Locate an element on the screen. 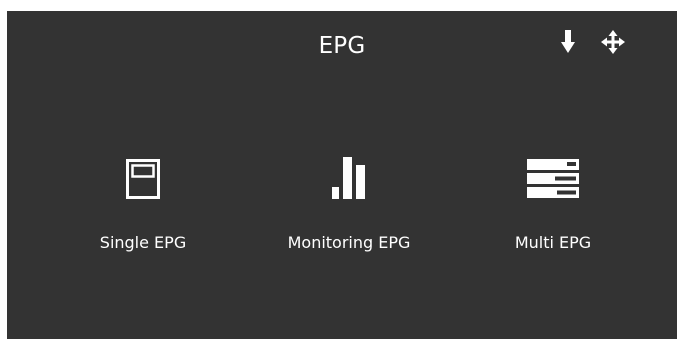 The image size is (684, 350). bar-chart-icon is located at coordinates (349, 179).